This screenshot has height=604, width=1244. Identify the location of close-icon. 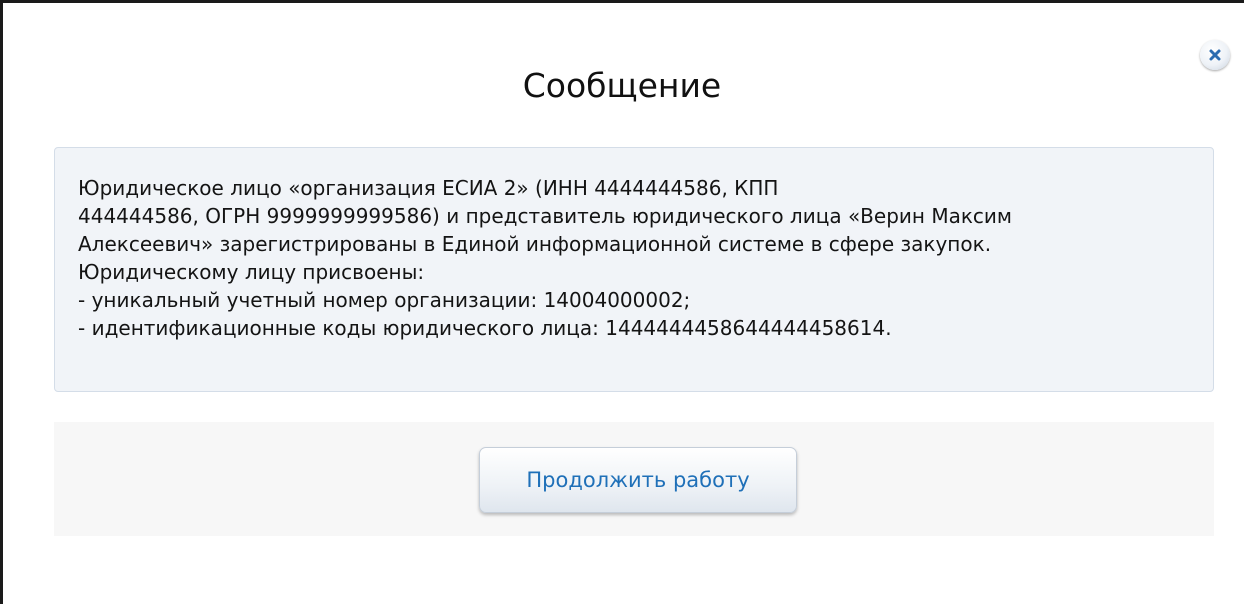
(1215, 55).